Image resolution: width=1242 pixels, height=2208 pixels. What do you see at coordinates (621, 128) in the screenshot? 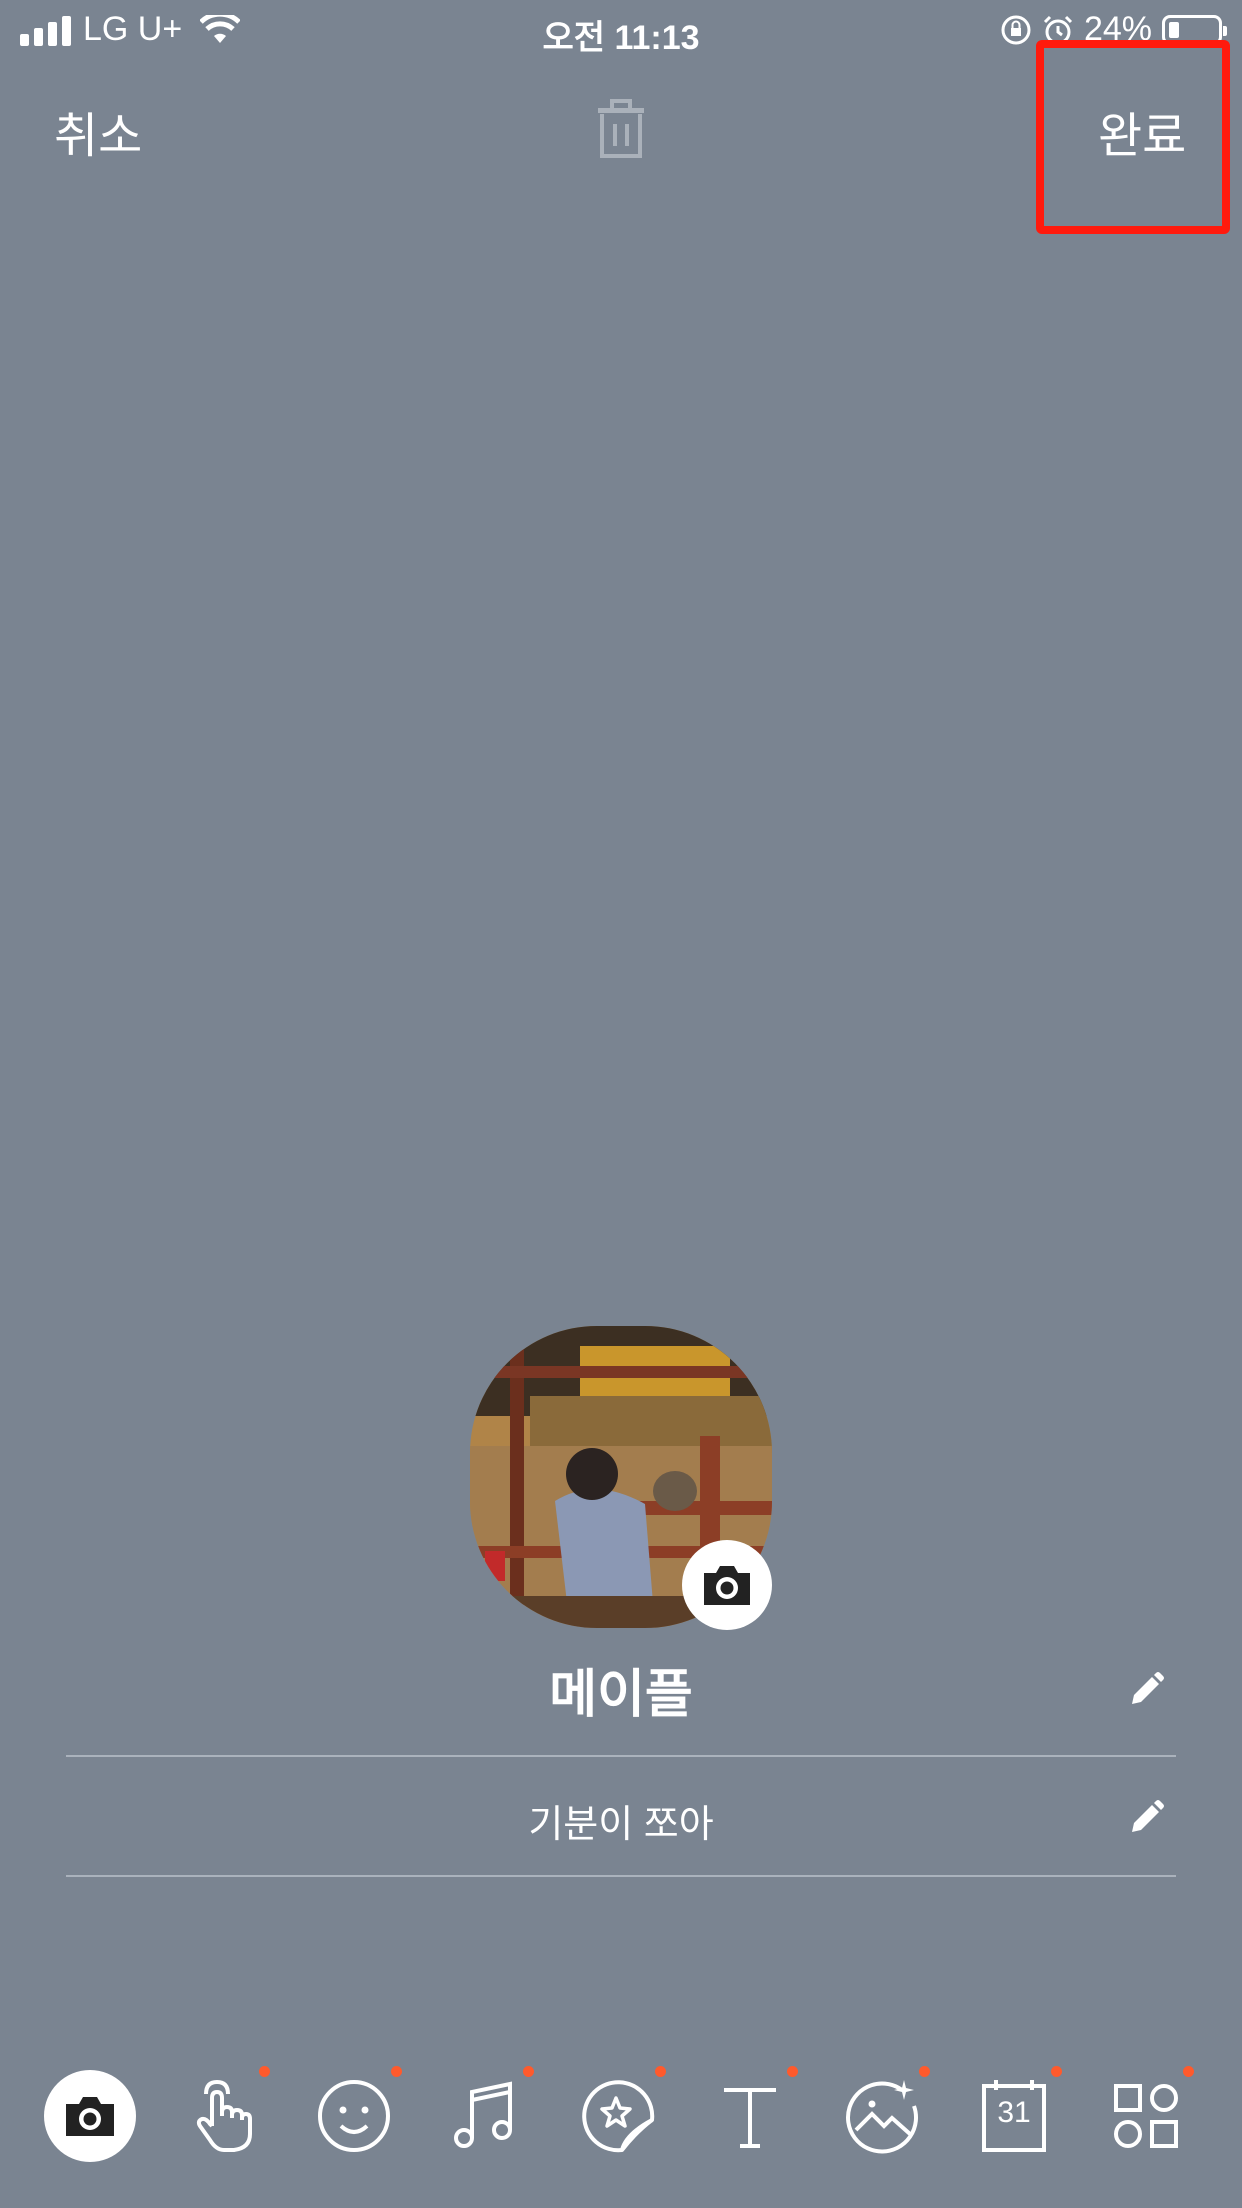
I see `trash-icon` at bounding box center [621, 128].